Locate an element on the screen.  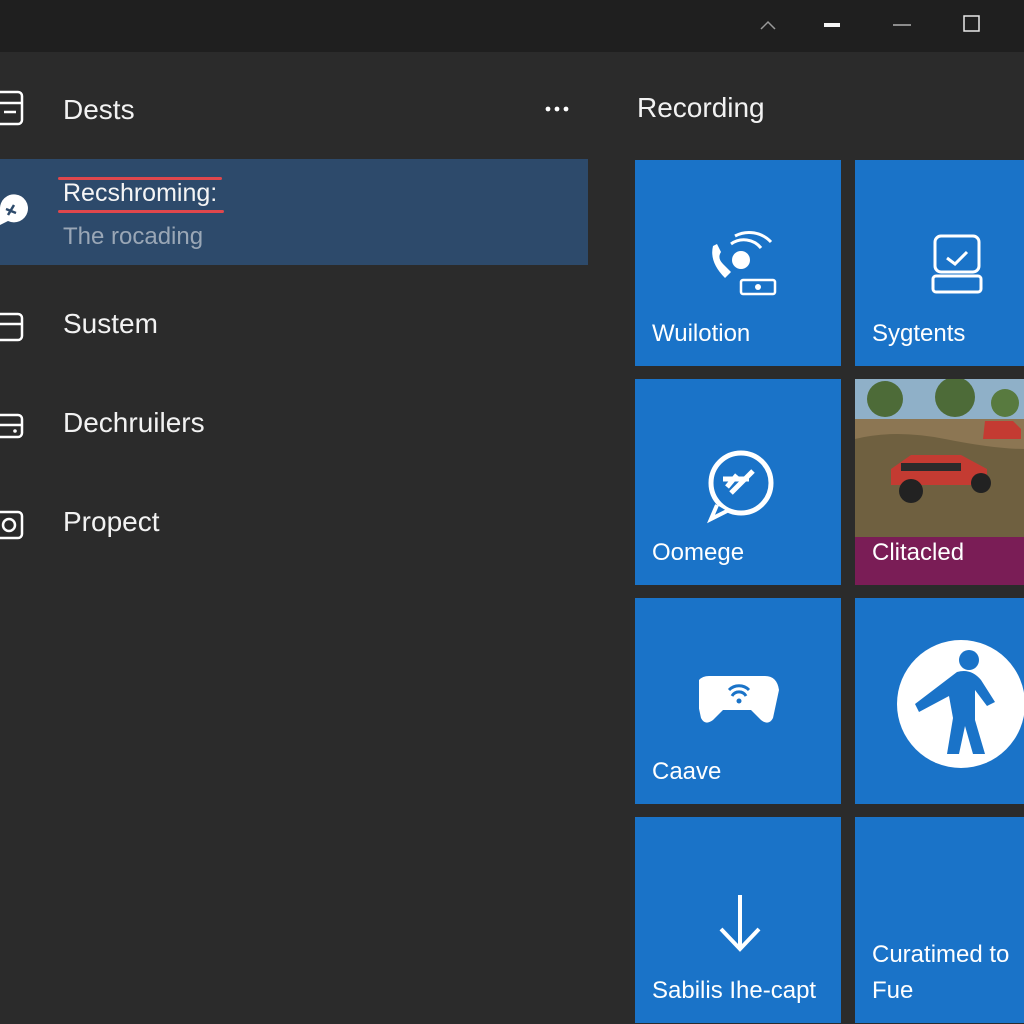
highlight-underline is located at coordinates (141, 211).